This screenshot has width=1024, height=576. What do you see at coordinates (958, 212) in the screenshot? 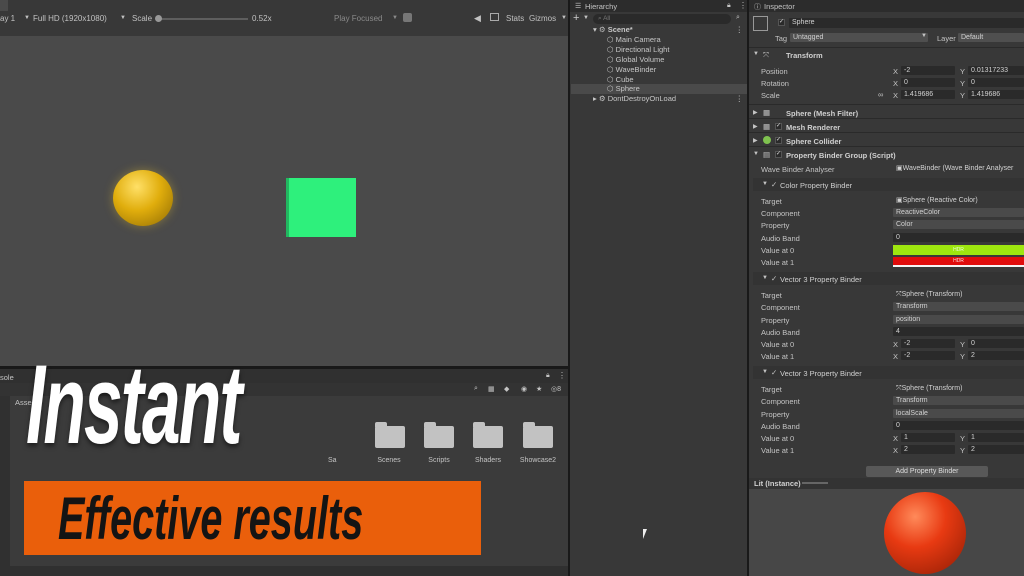
I see `component-dropdown: ReactiveColor` at bounding box center [958, 212].